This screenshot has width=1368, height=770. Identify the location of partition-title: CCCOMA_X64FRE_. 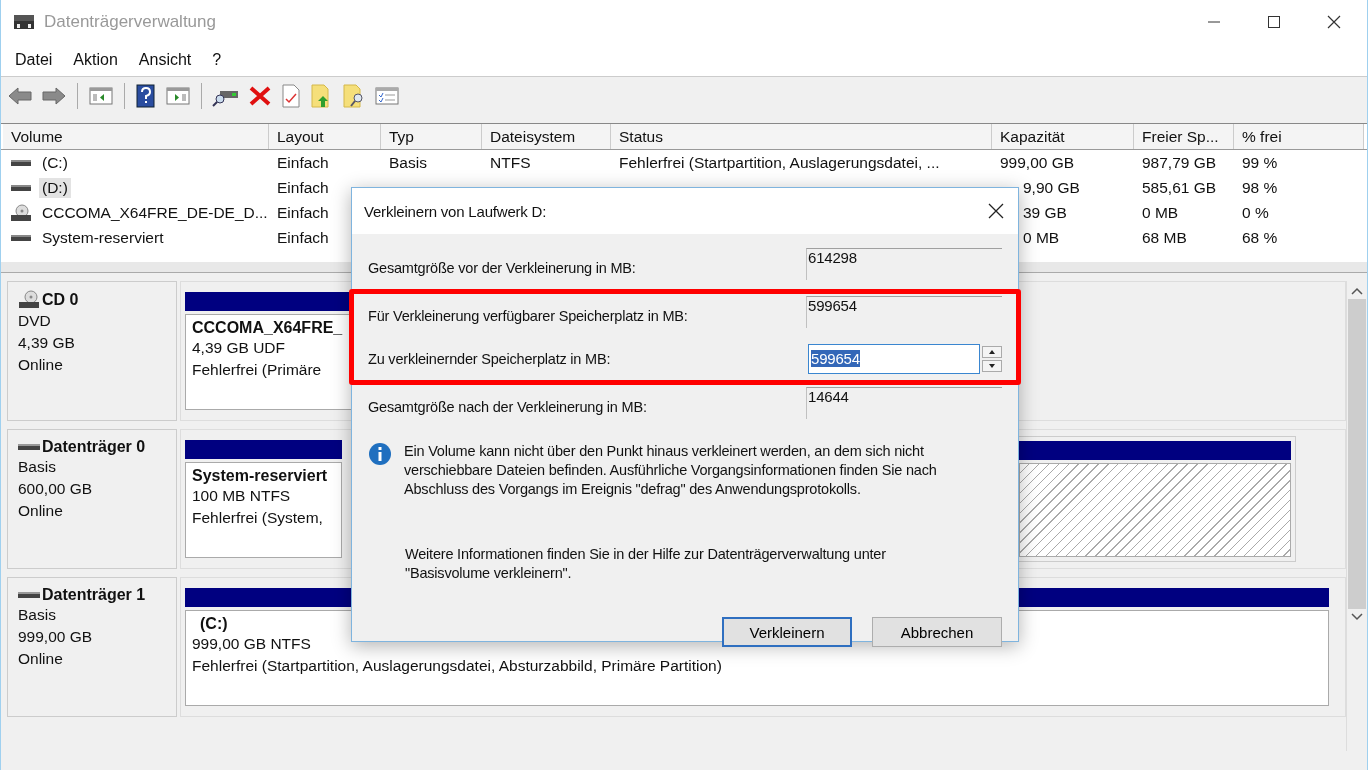
(267, 328).